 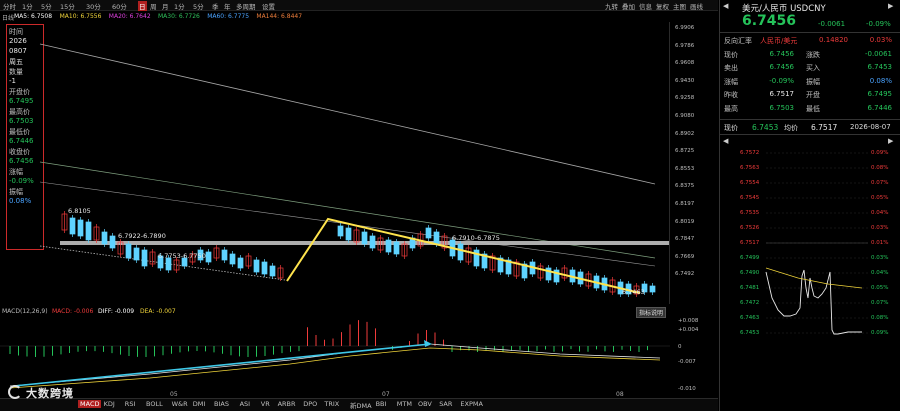 I want to click on price-tick-0: 6.9906, so click(x=685, y=28).